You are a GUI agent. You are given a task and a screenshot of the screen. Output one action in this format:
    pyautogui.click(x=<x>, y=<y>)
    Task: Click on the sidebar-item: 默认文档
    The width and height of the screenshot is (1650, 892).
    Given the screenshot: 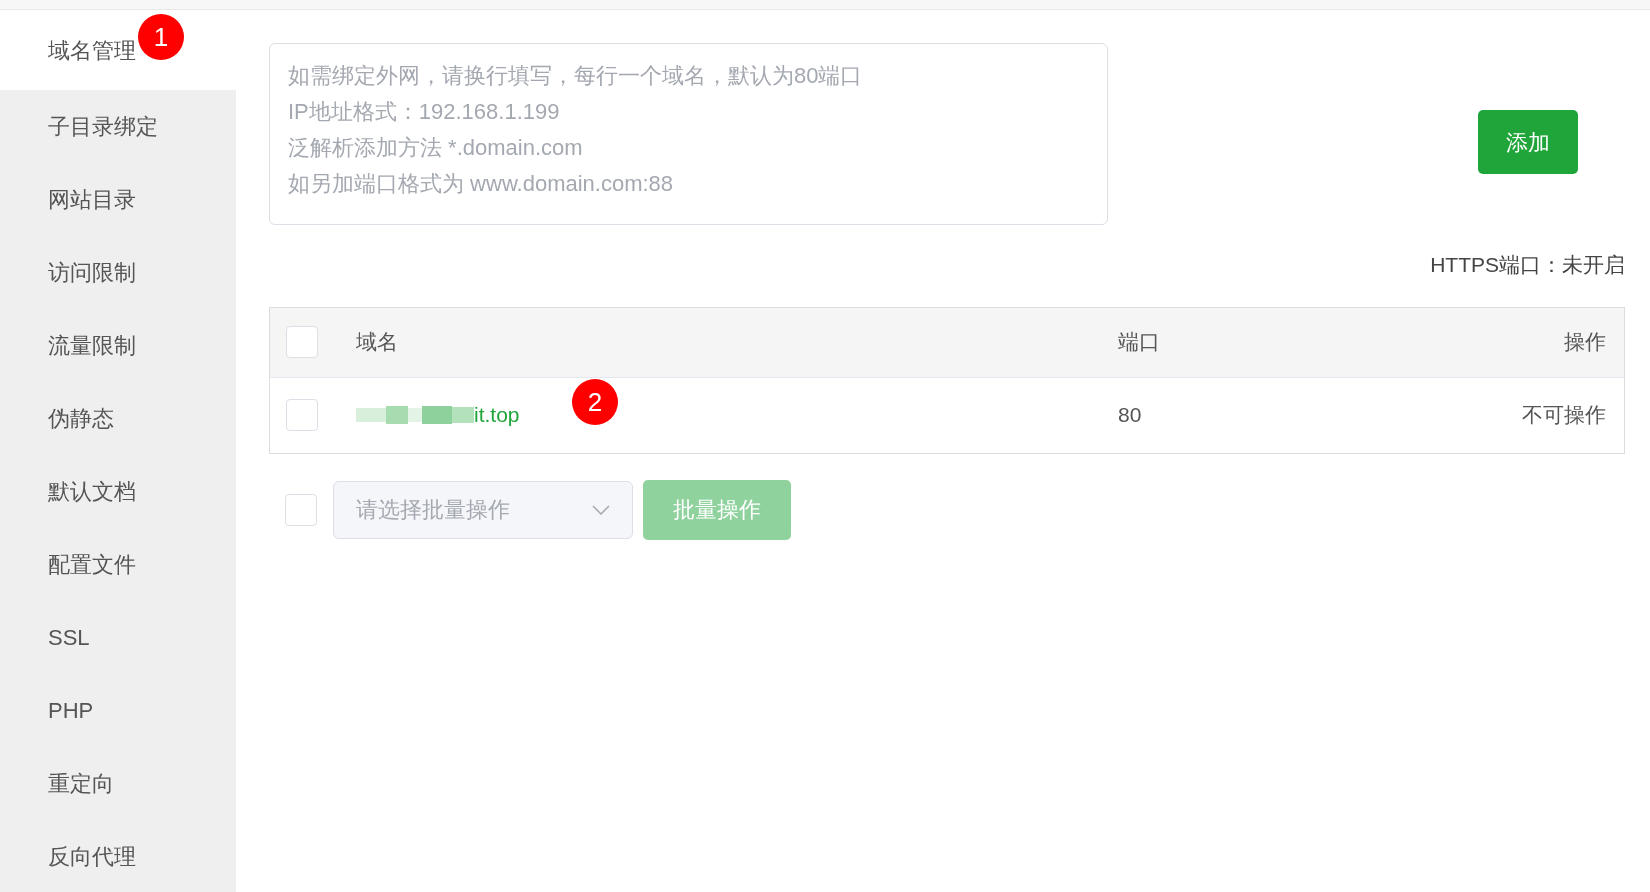 What is the action you would take?
    pyautogui.click(x=118, y=491)
    